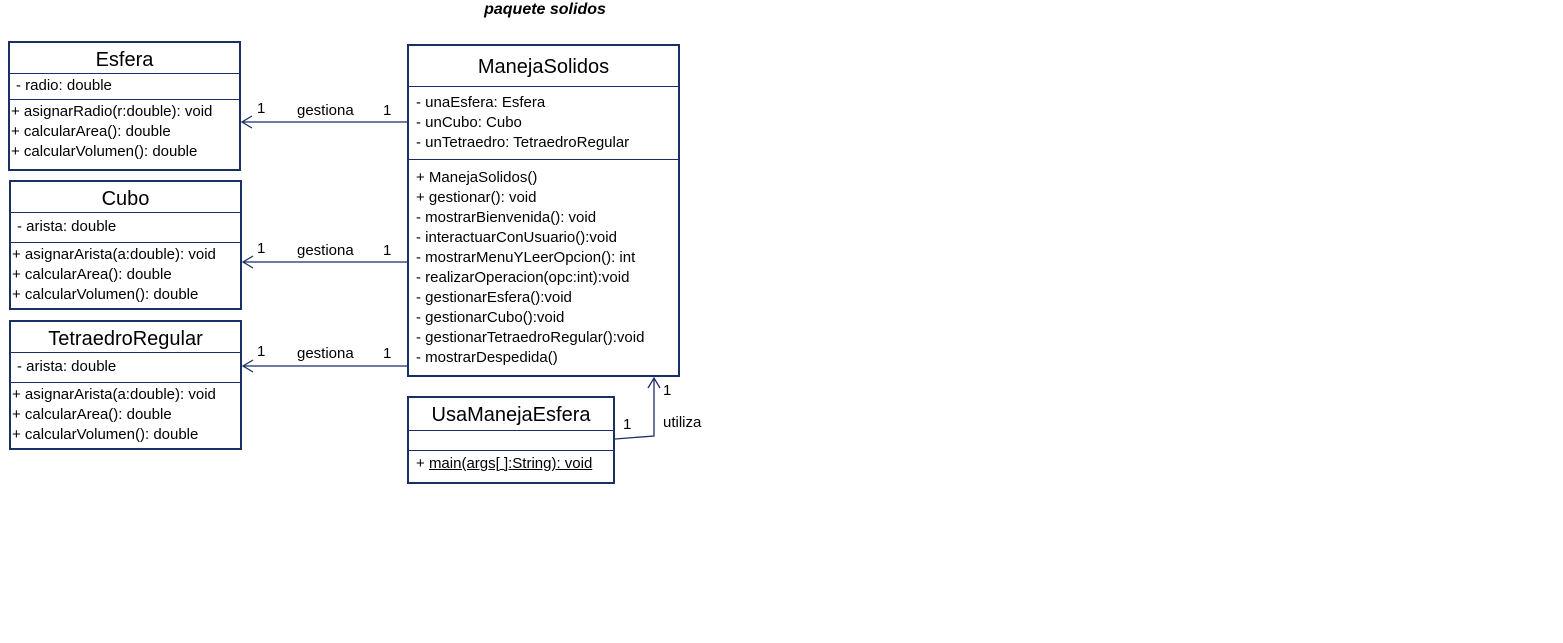  What do you see at coordinates (682, 422) in the screenshot?
I see `association-label: utiliza` at bounding box center [682, 422].